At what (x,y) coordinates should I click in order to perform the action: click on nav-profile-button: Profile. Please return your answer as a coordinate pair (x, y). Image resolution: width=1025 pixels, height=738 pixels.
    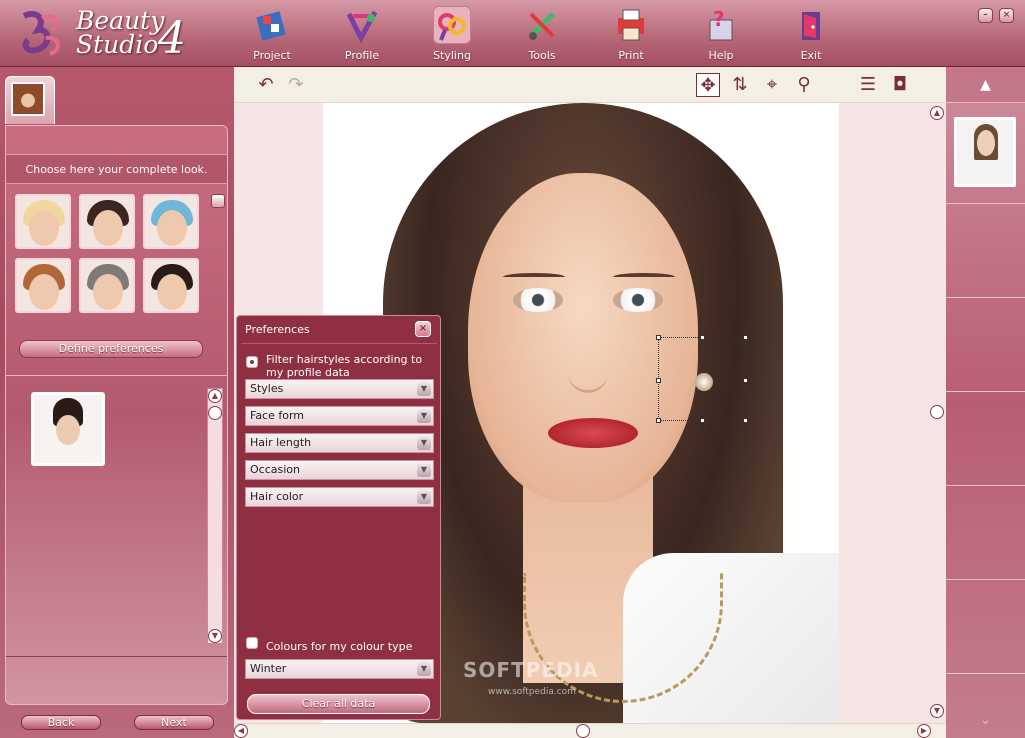
    Looking at the image, I should click on (362, 34).